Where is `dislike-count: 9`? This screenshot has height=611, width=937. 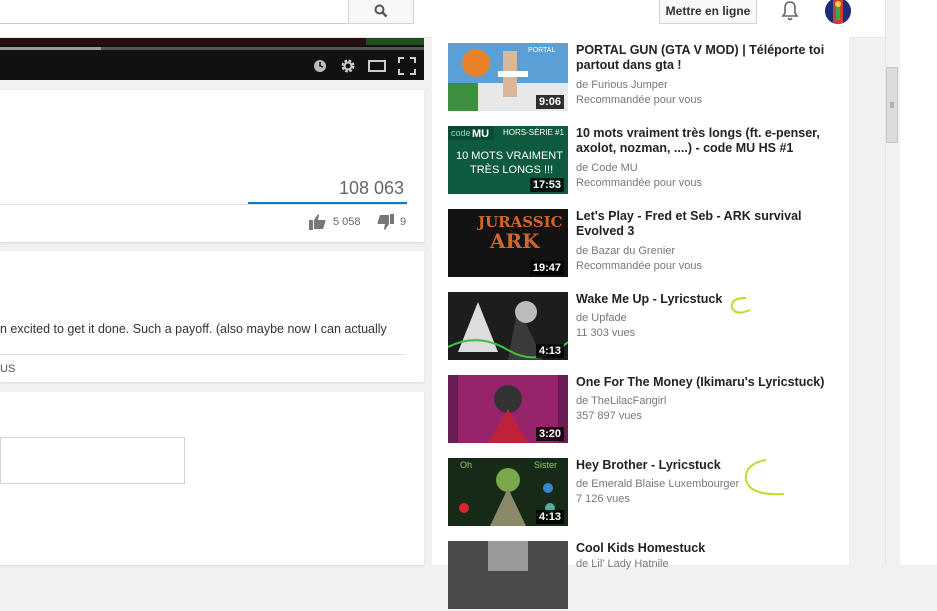 dislike-count: 9 is located at coordinates (403, 222).